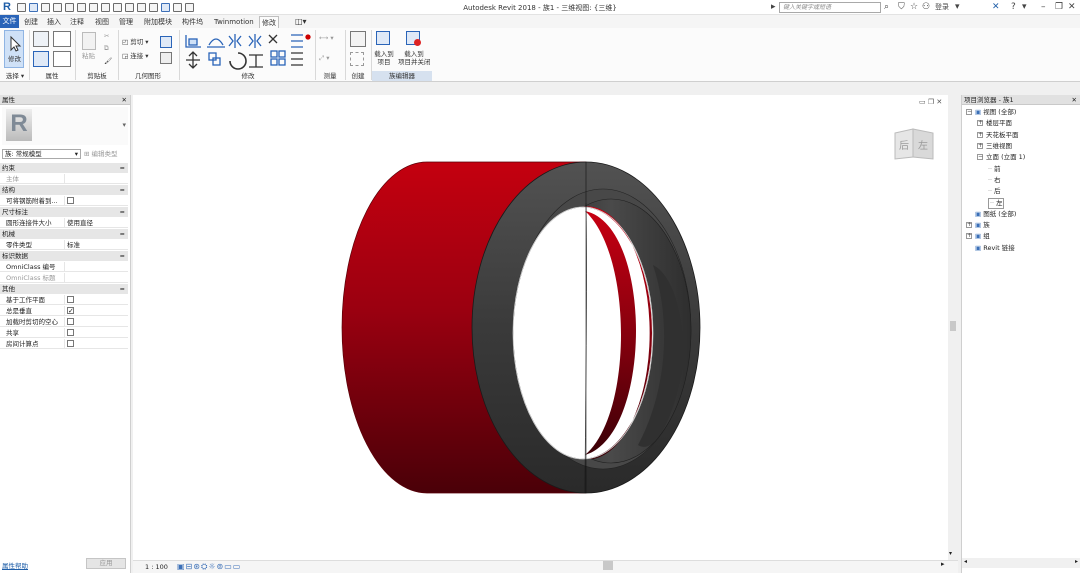 The height and width of the screenshot is (573, 1080). What do you see at coordinates (942, 7) in the screenshot?
I see `login-link: 登录` at bounding box center [942, 7].